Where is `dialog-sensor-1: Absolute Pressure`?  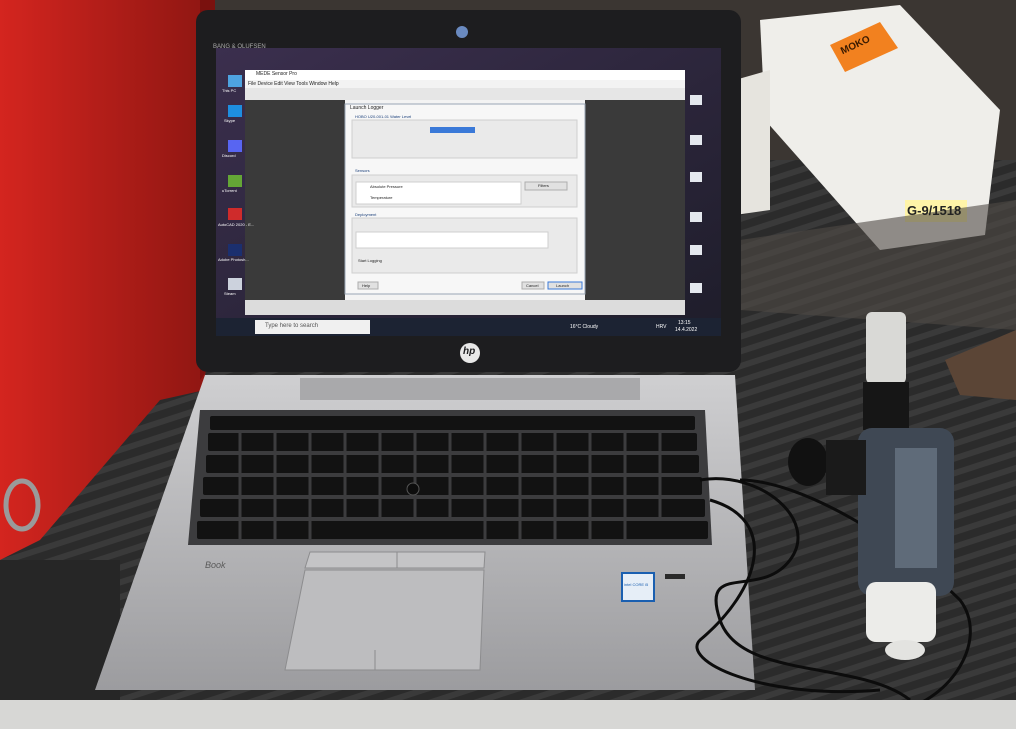 dialog-sensor-1: Absolute Pressure is located at coordinates (386, 186).